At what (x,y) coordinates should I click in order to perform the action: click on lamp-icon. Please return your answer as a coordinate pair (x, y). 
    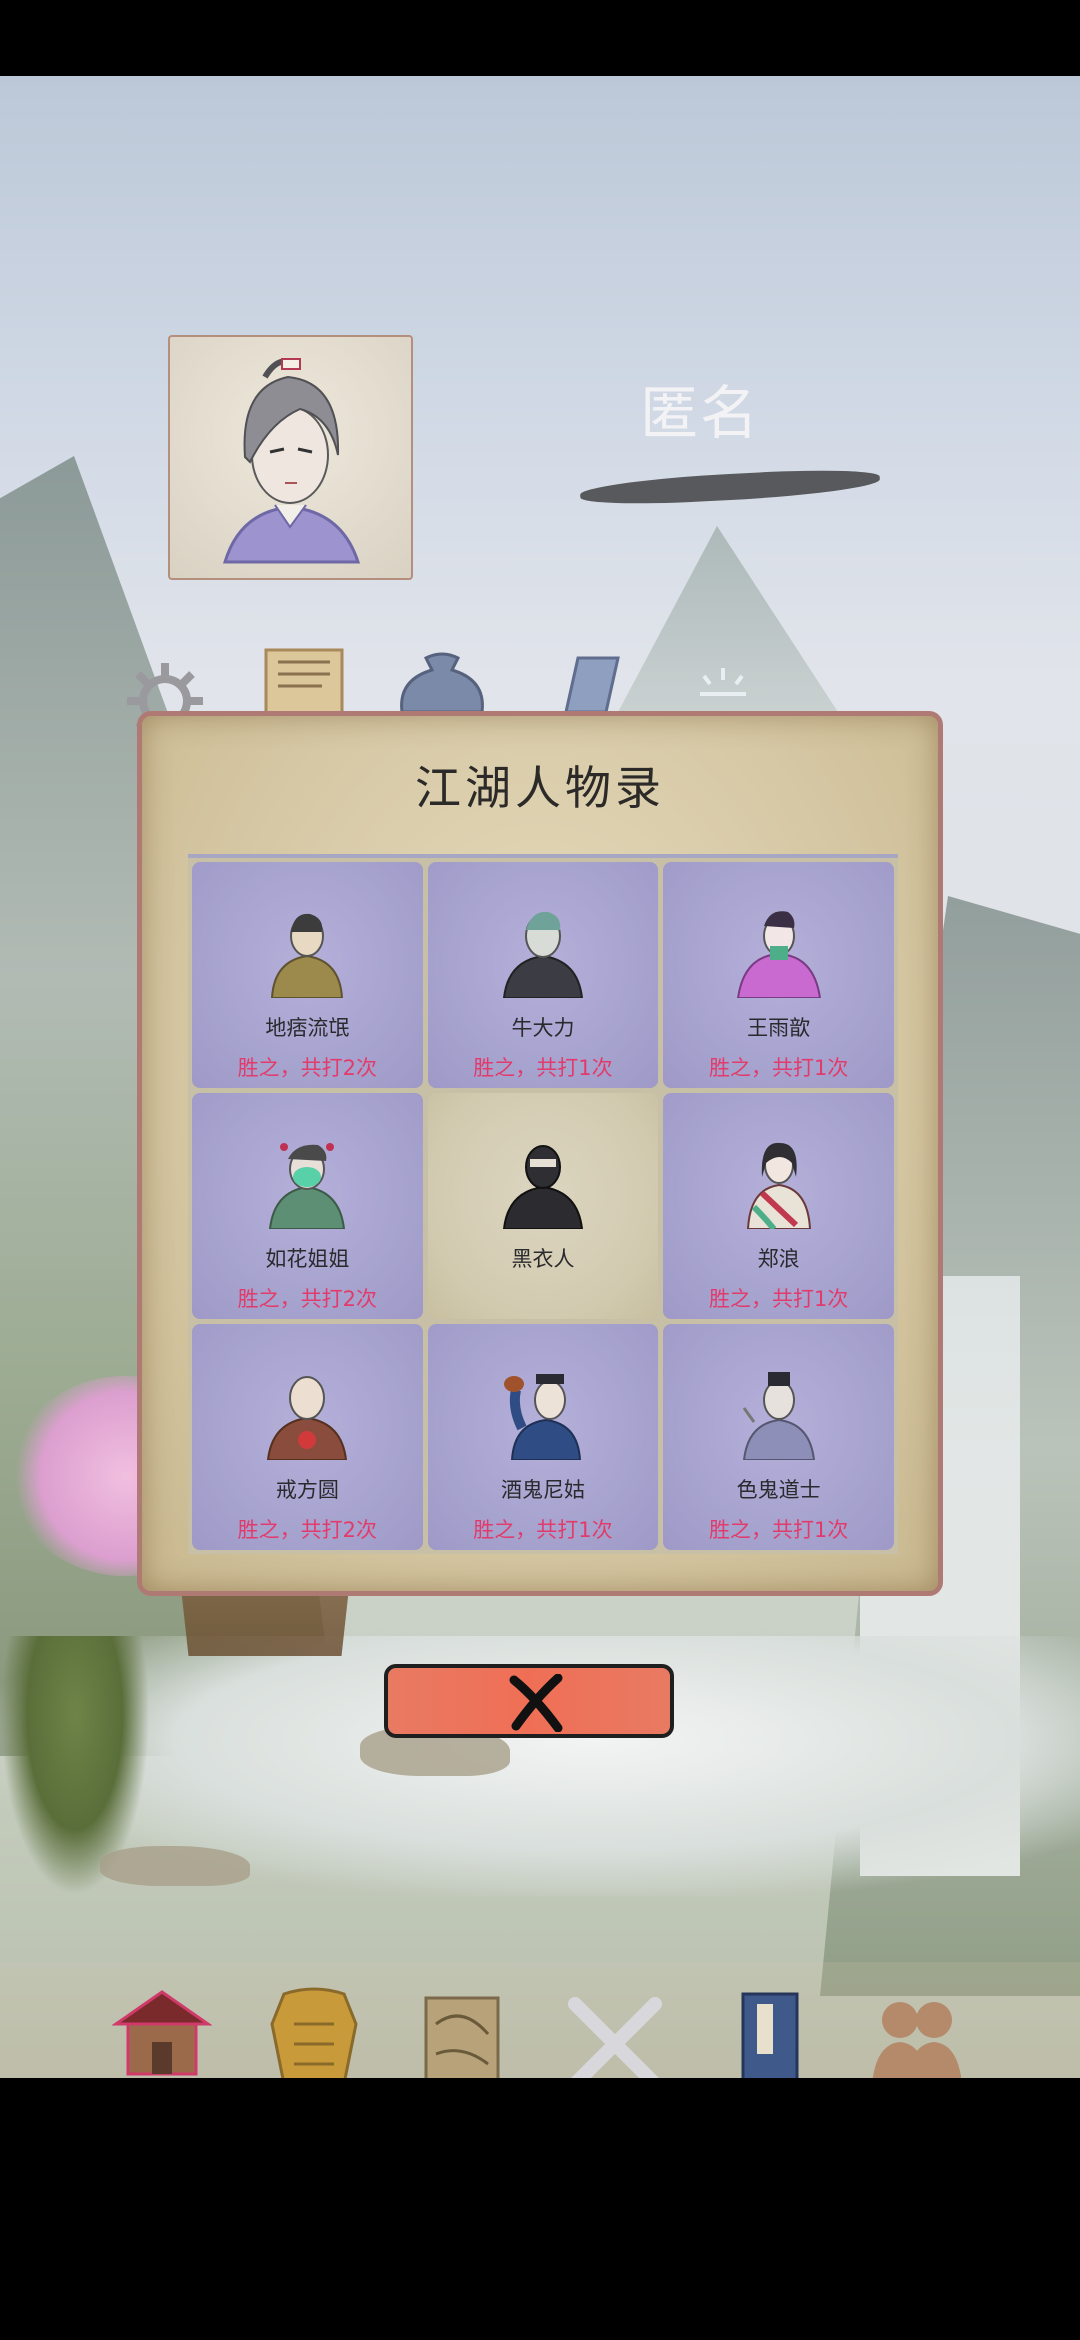
    Looking at the image, I should click on (723, 687).